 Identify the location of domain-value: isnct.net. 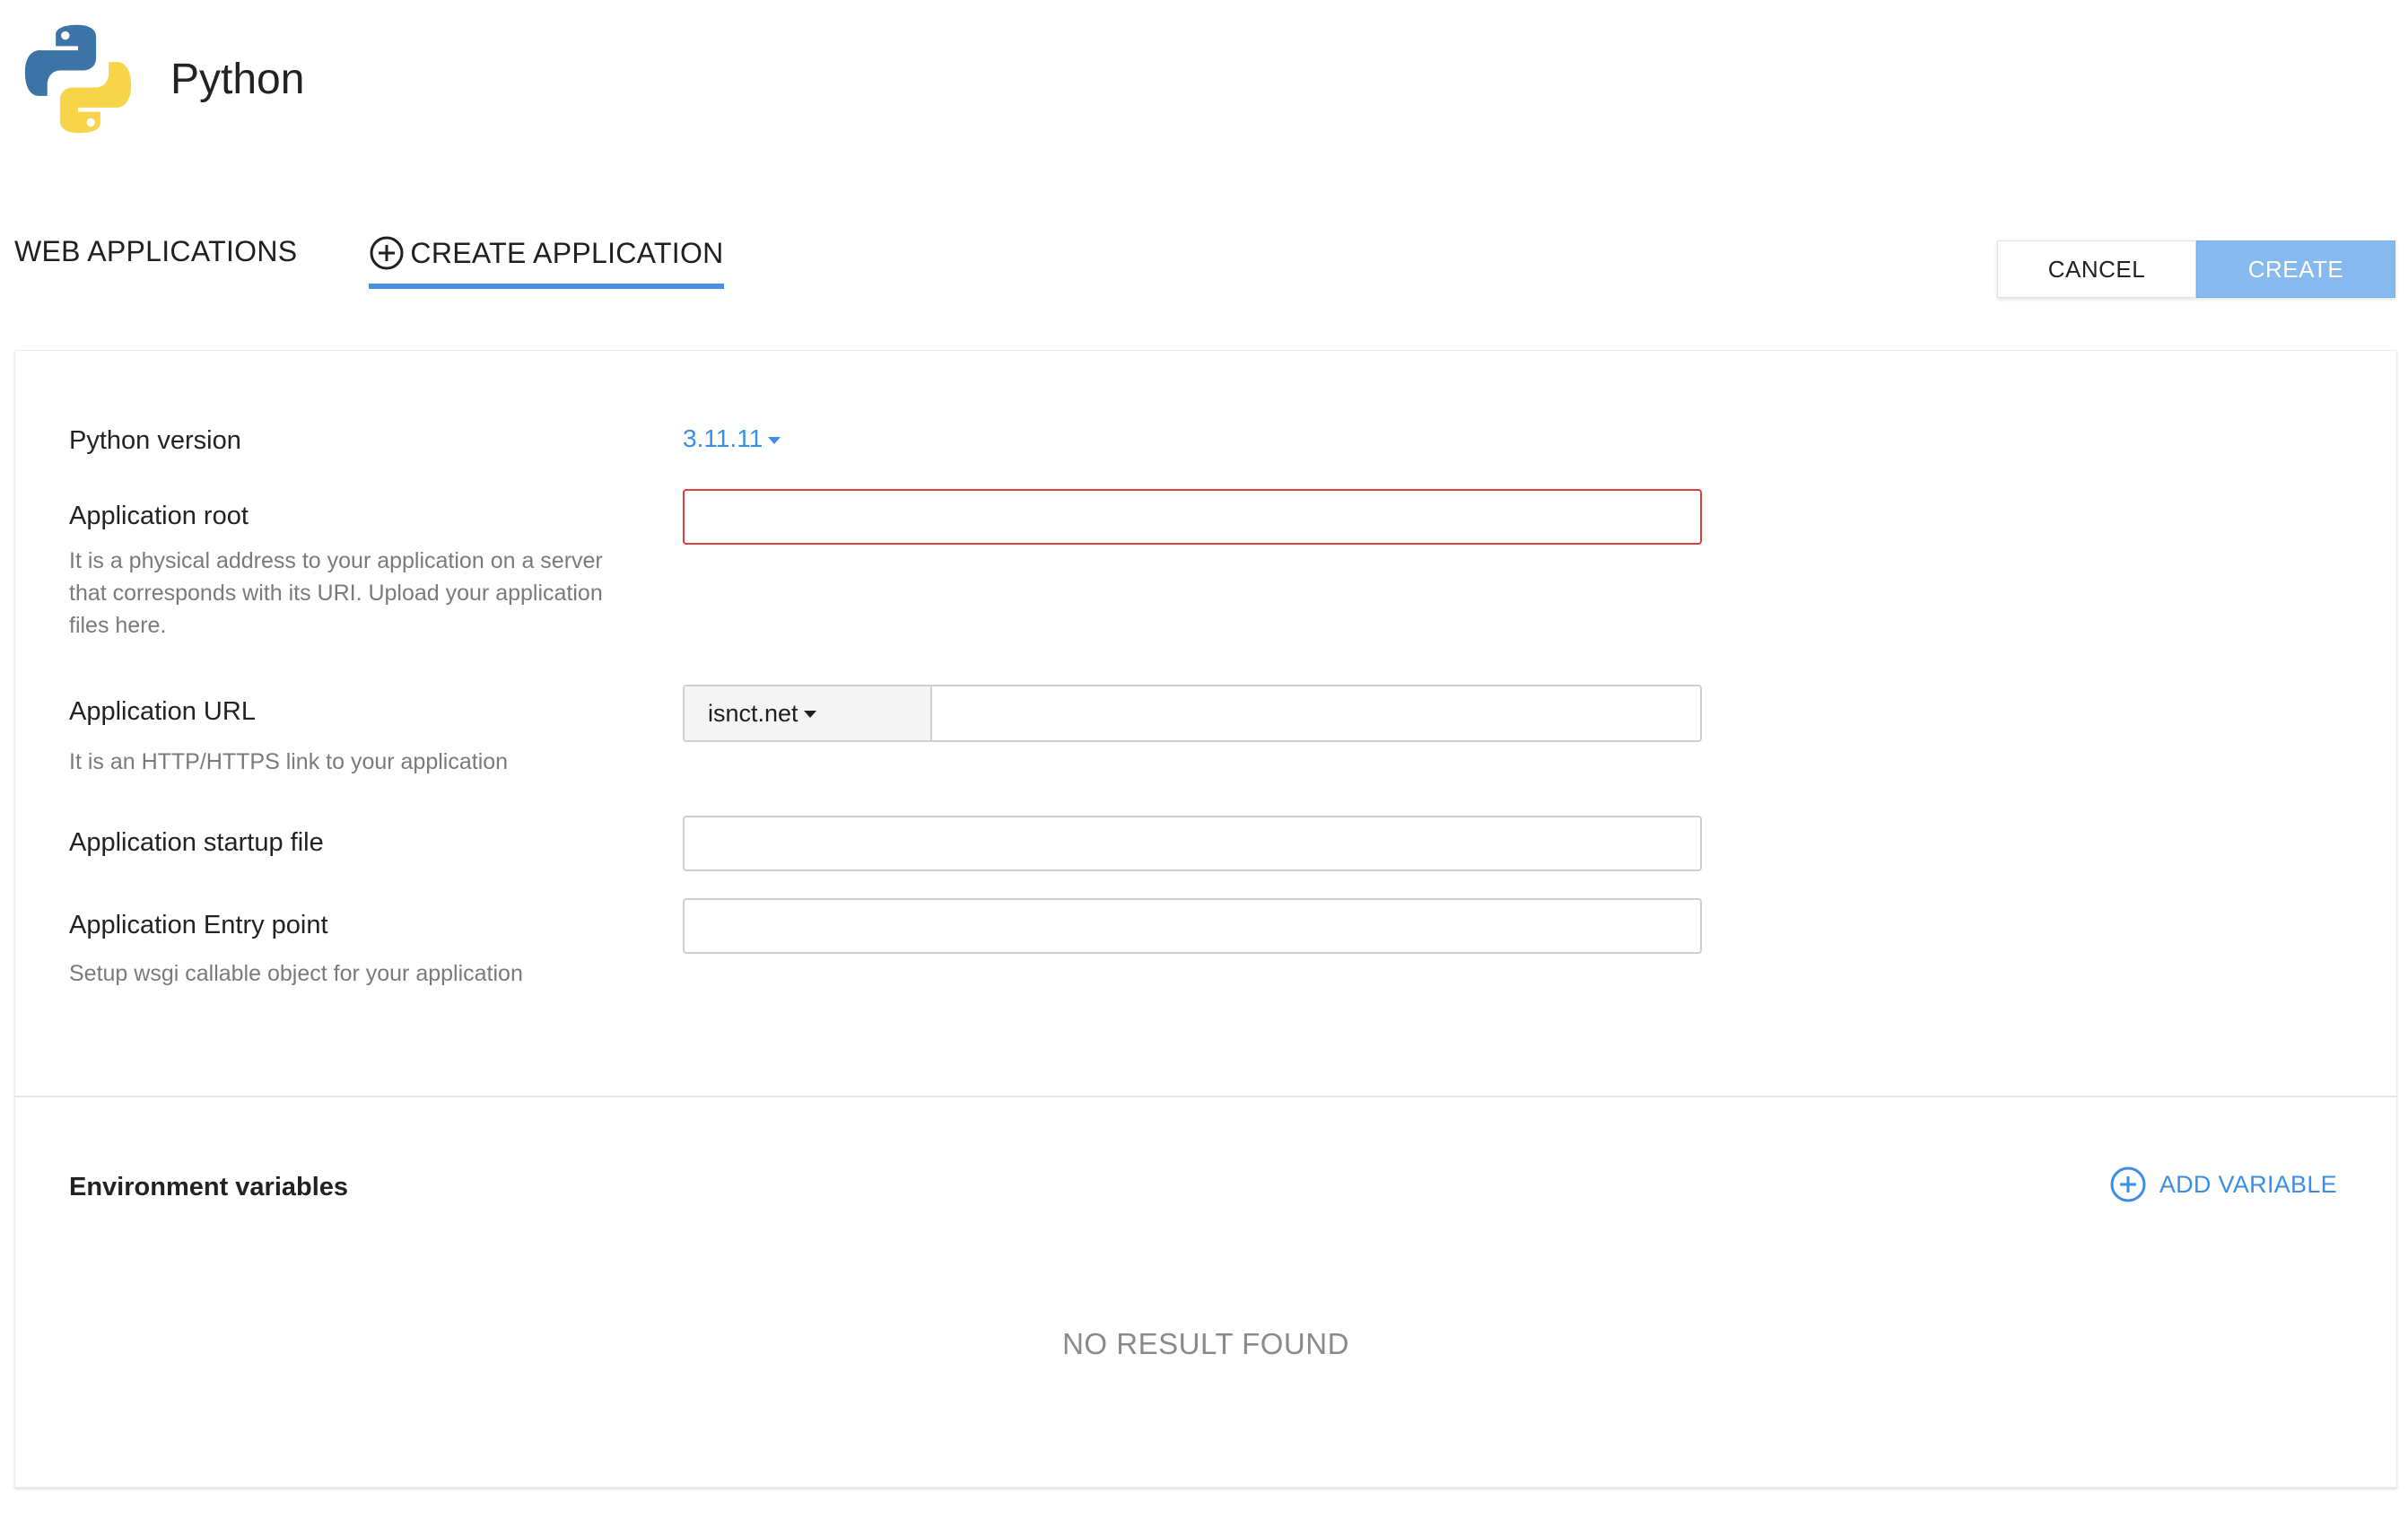
(753, 713).